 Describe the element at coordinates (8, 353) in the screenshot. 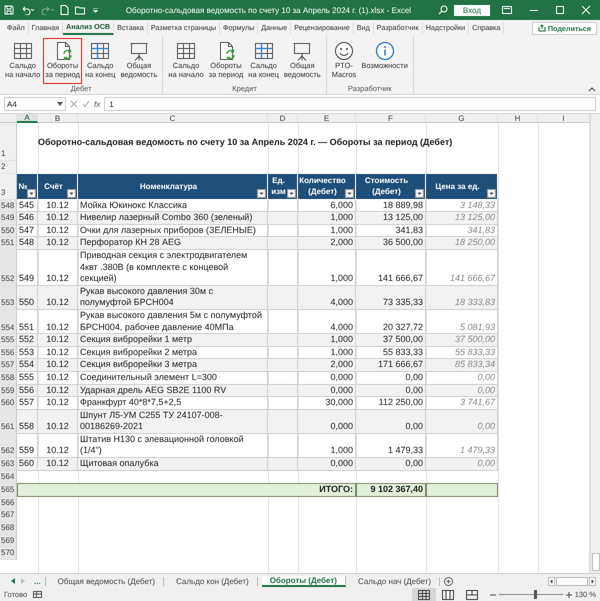

I see `row-header: 556` at that location.